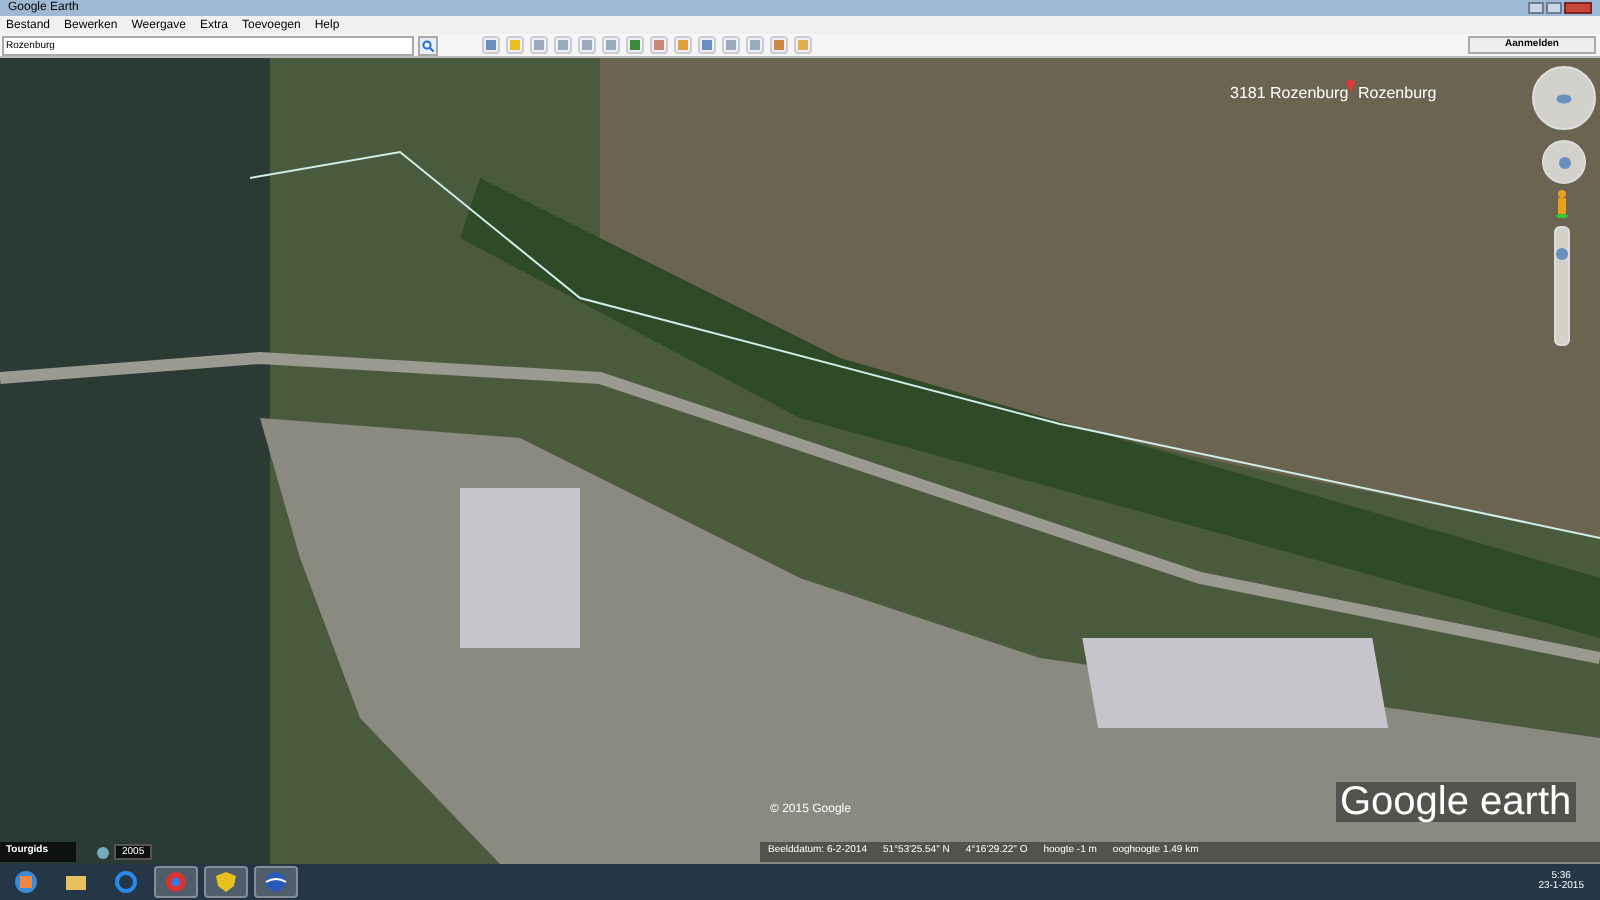 This screenshot has width=1600, height=900. I want to click on close-button, so click(1578, 8).